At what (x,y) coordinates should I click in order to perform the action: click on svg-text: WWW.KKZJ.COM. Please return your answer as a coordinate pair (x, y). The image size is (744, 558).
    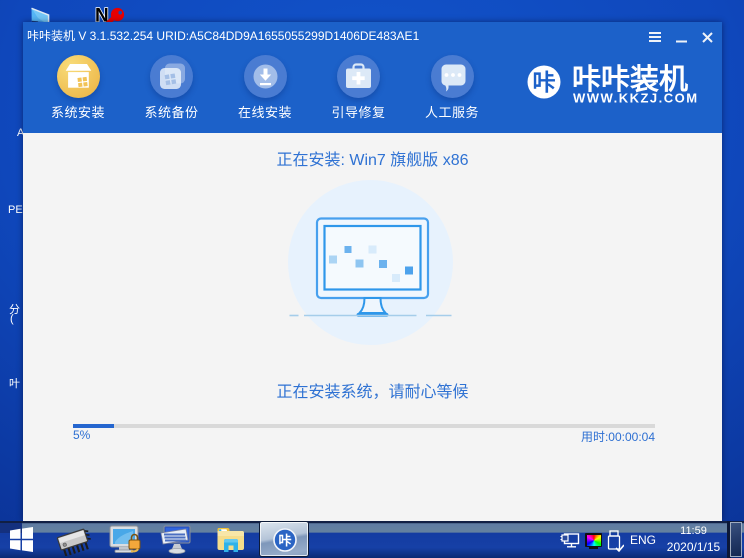
    Looking at the image, I should click on (636, 98).